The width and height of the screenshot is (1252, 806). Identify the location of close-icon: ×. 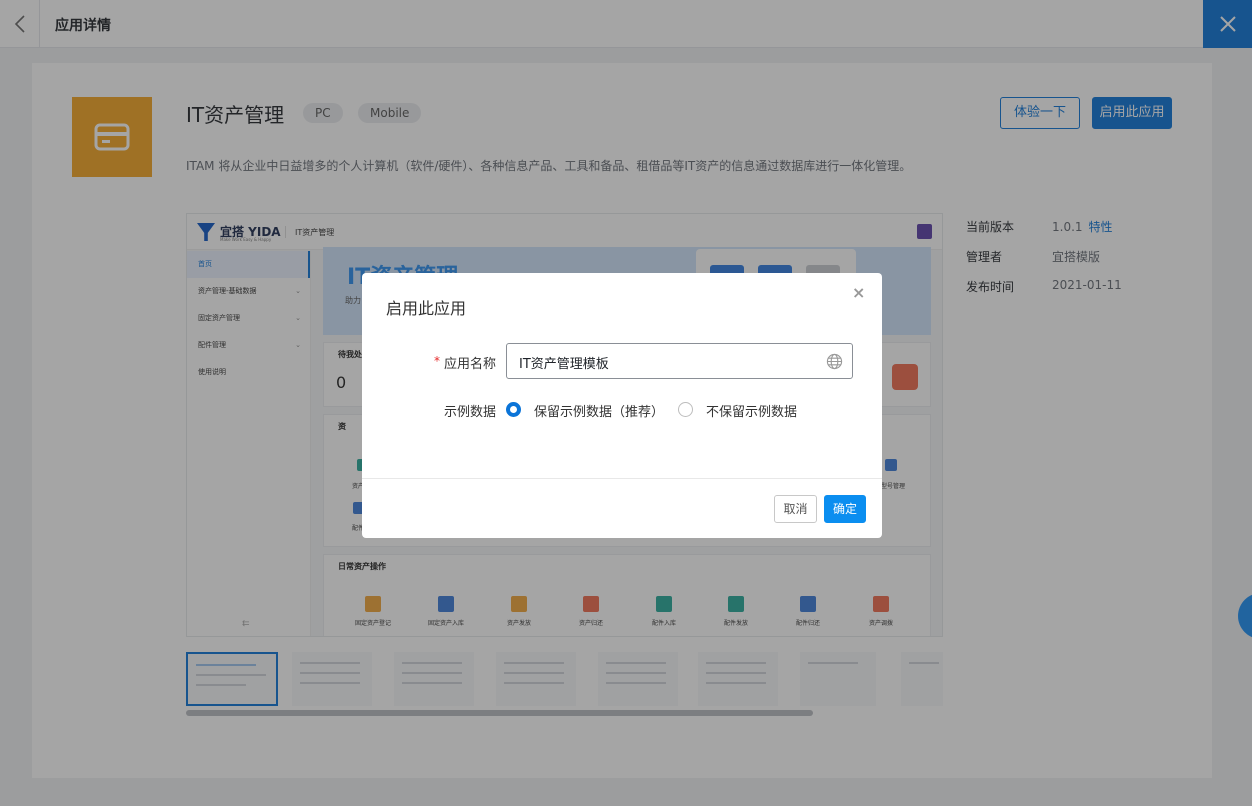
(859, 292).